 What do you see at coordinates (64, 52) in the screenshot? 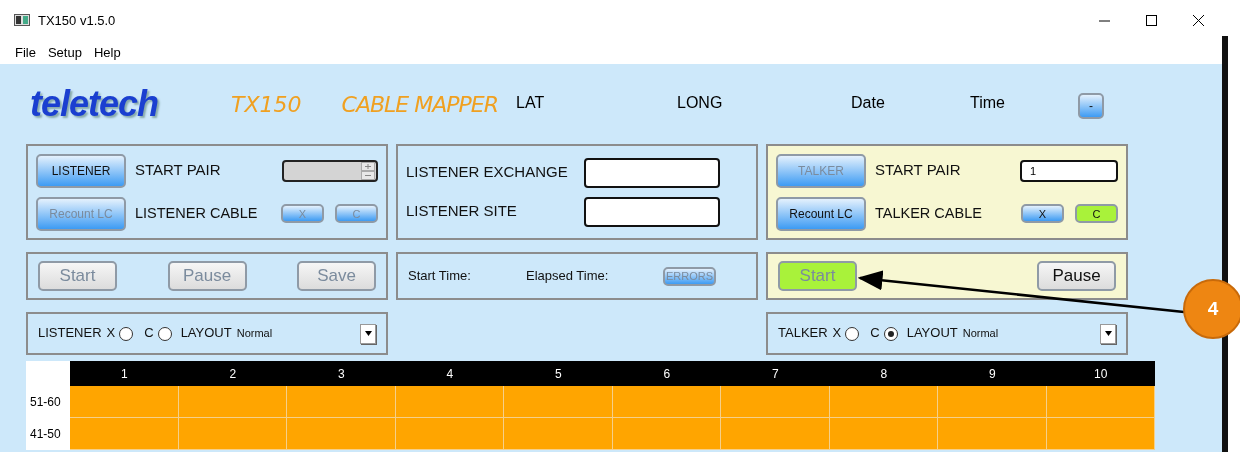
I see `menu-item: Setup` at bounding box center [64, 52].